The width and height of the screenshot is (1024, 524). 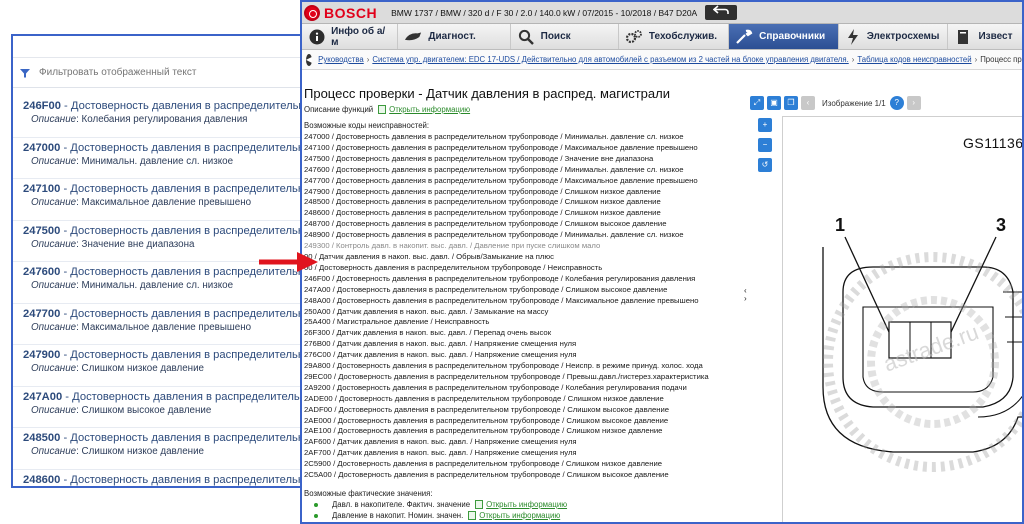 I want to click on breadcrumb-link-fault-table: Таблица кодов неисправностей, so click(x=914, y=59).